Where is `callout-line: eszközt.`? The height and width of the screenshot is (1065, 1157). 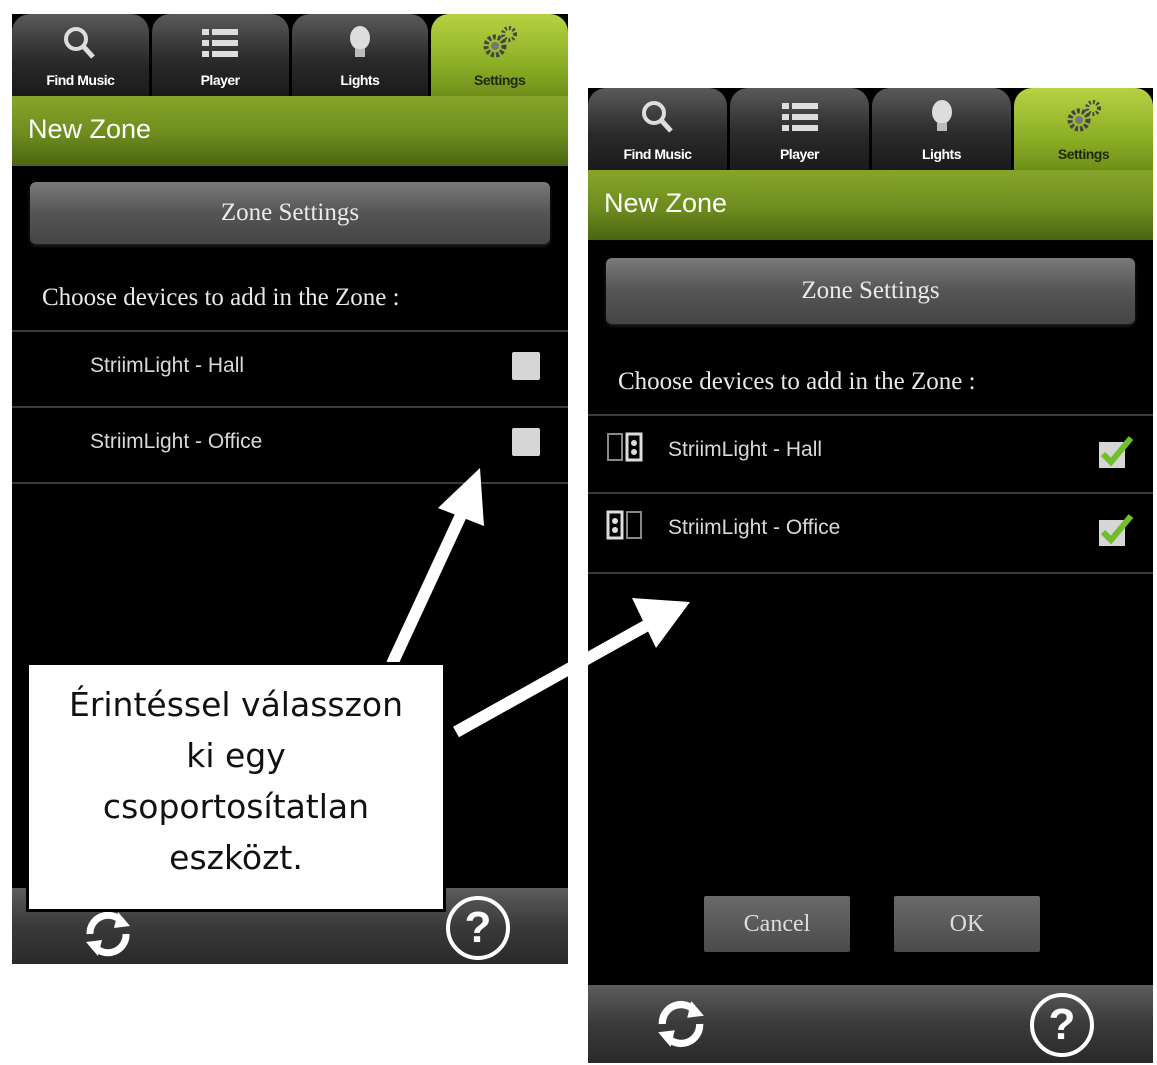
callout-line: eszközt. is located at coordinates (236, 857).